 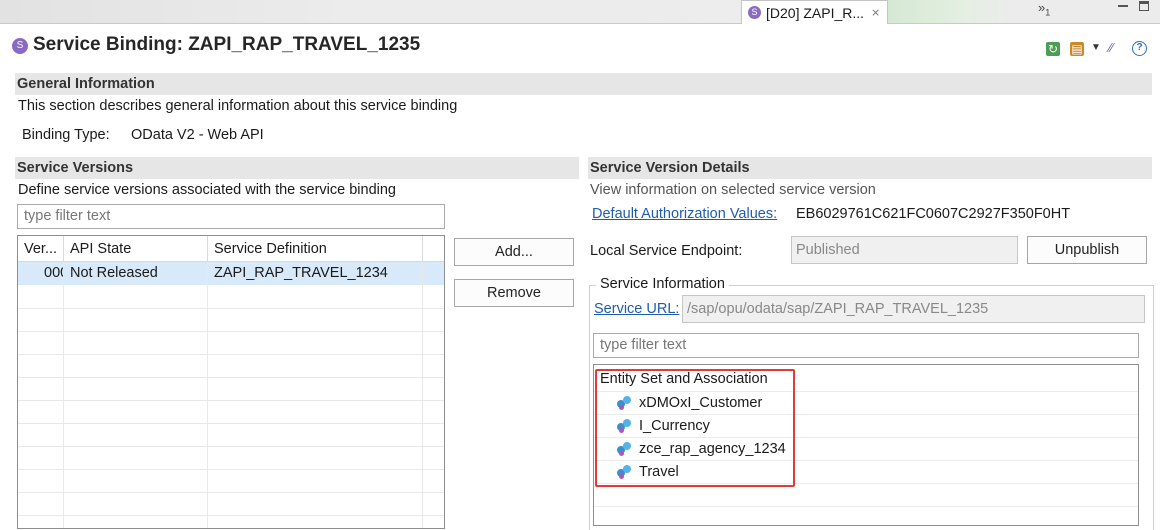 I want to click on binding-type-label: Binding Type:, so click(x=66, y=135).